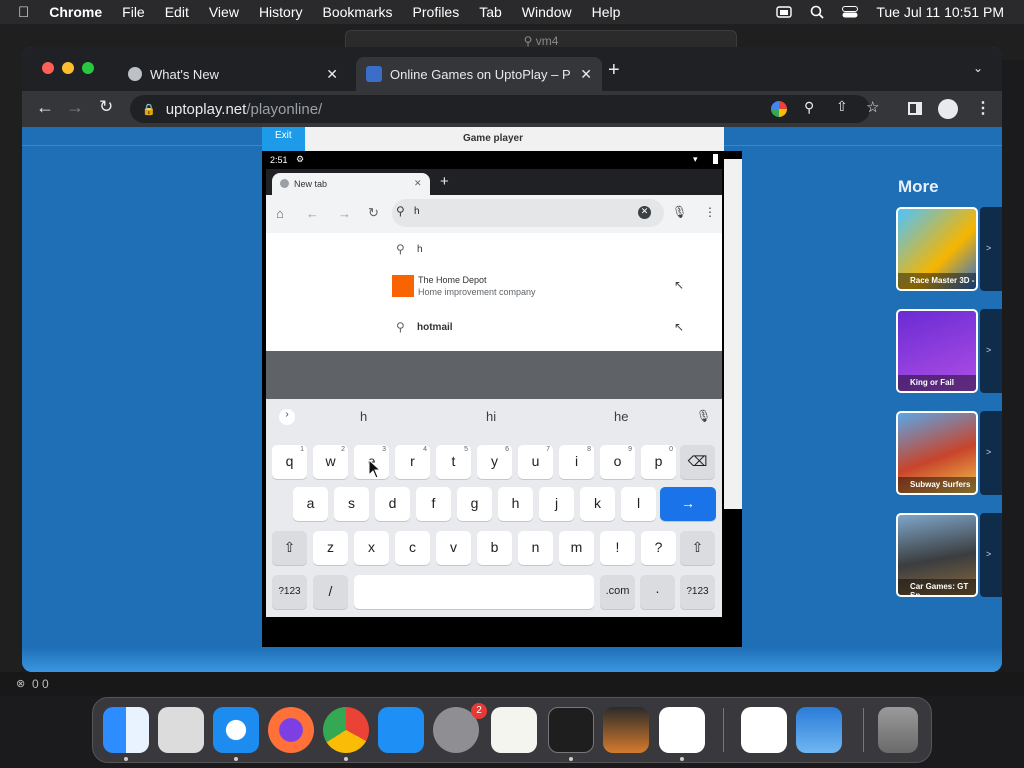 Image resolution: width=1024 pixels, height=768 pixels. What do you see at coordinates (819, 730) in the screenshot?
I see `weather-icon` at bounding box center [819, 730].